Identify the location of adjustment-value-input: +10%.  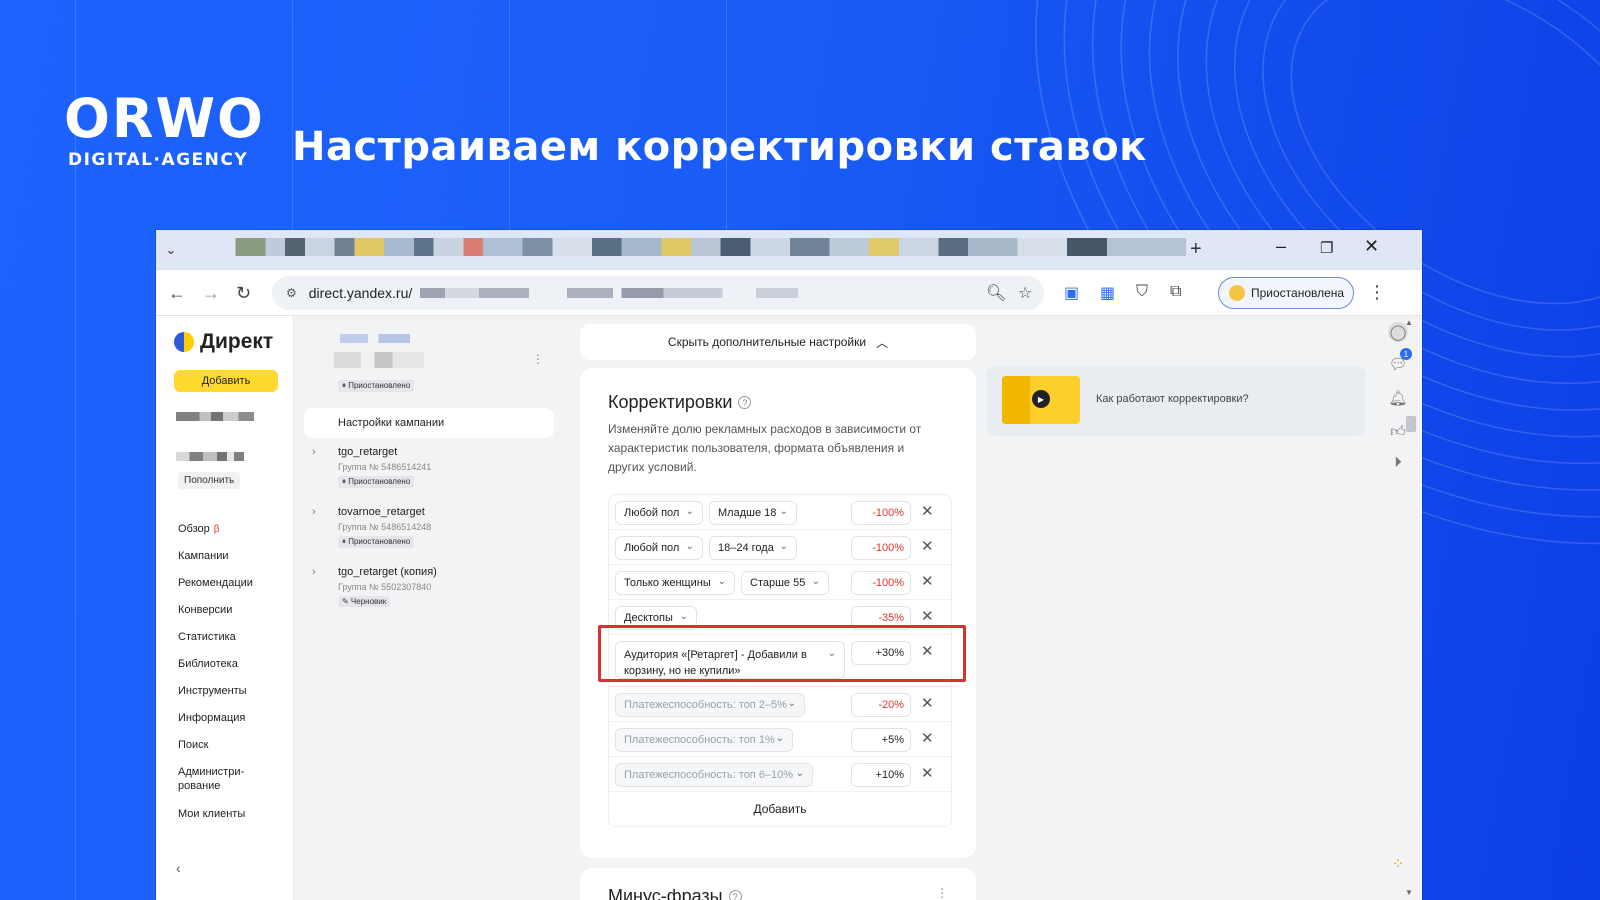
(881, 775).